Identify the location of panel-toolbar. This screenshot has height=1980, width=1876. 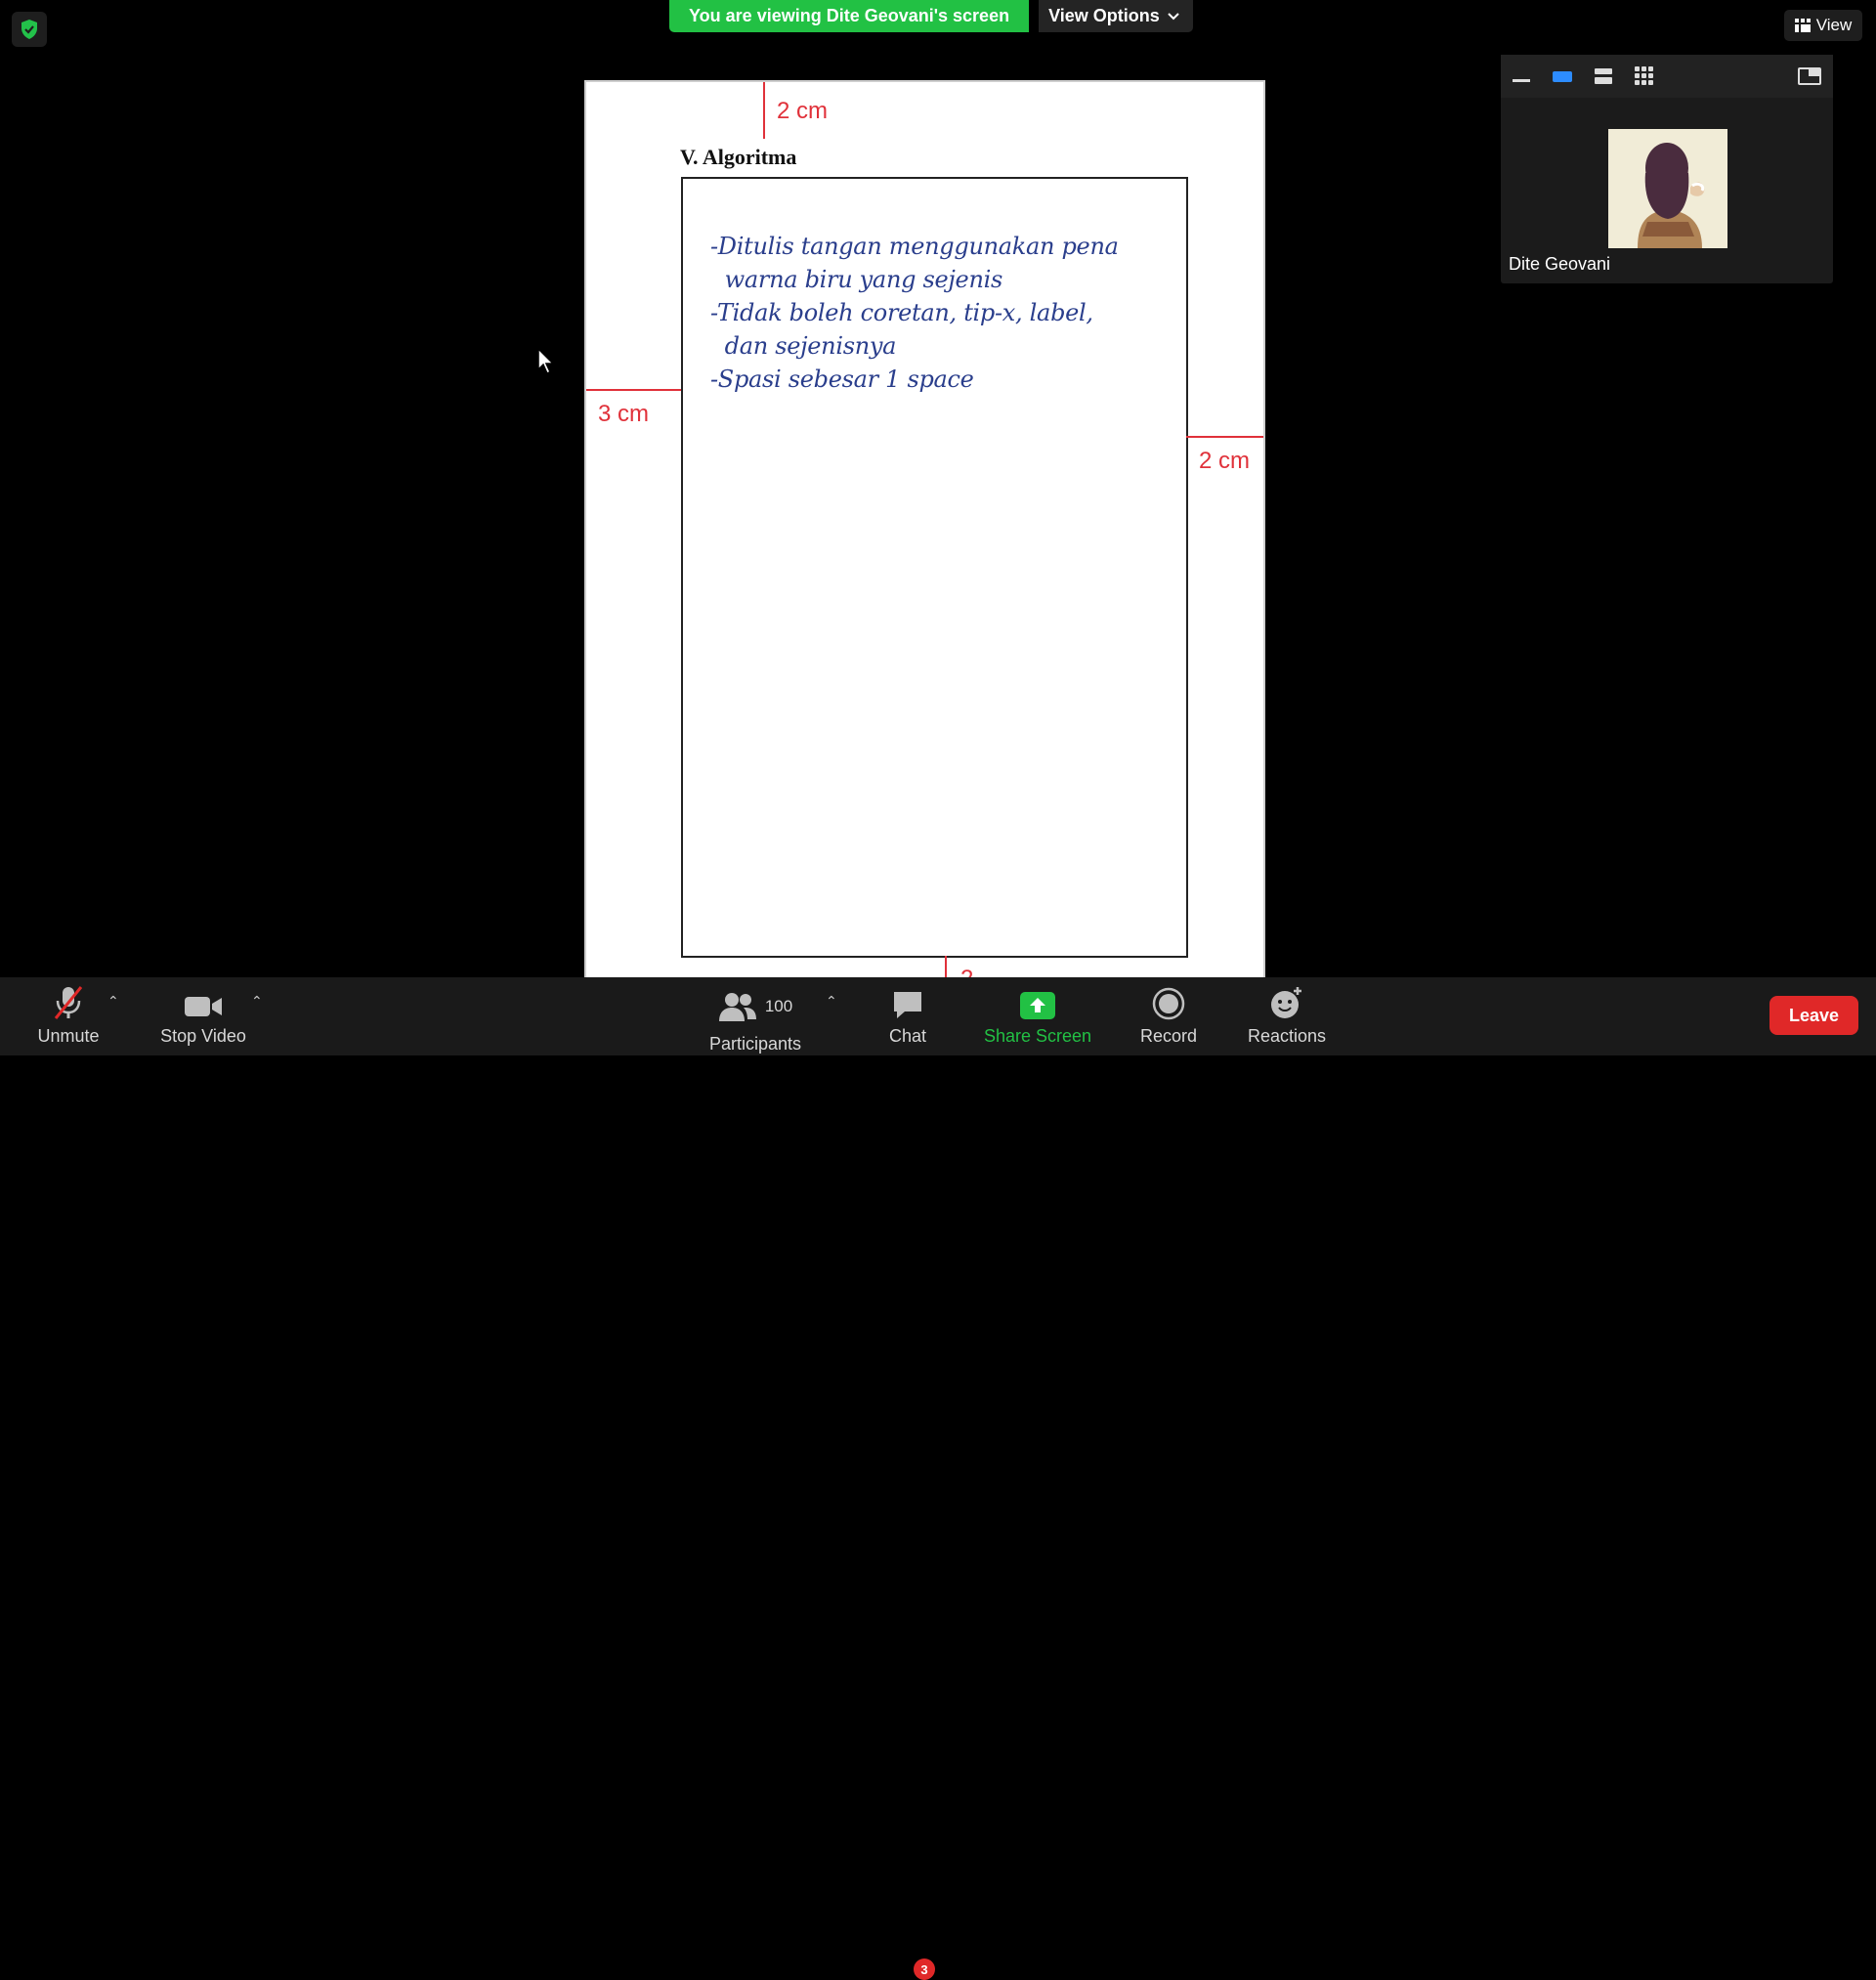
(1667, 76).